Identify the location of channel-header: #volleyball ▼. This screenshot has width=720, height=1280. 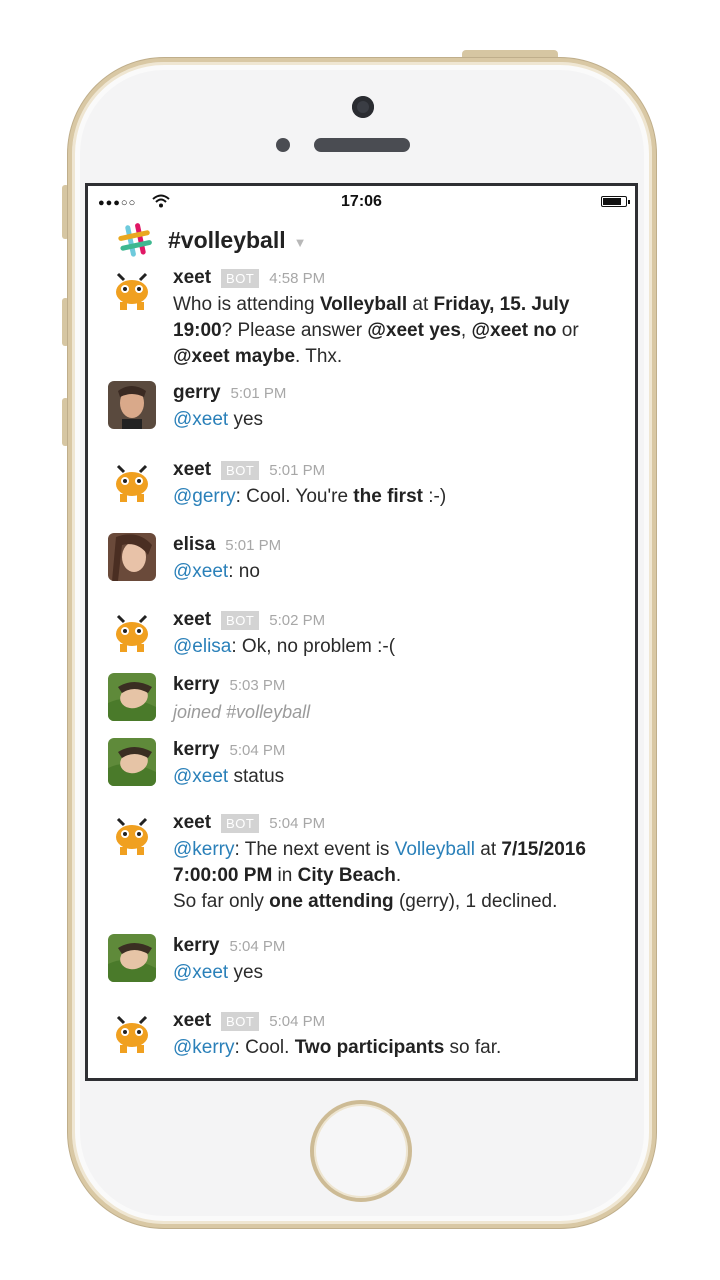
(211, 240).